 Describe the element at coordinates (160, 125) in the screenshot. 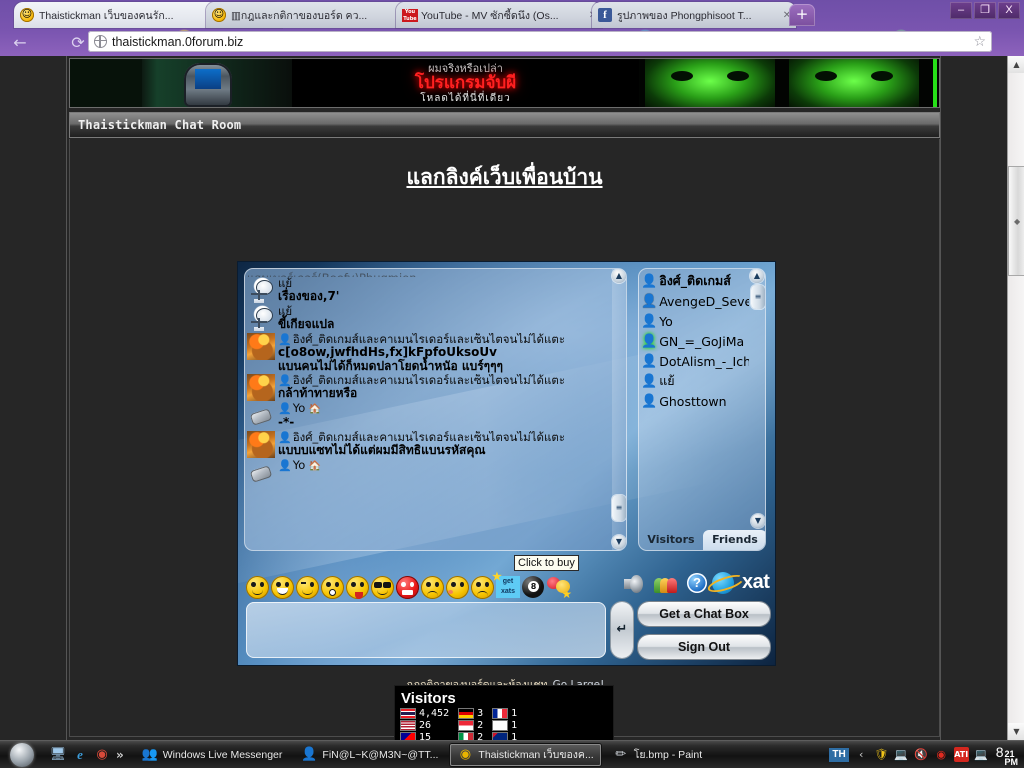

I see `section-title: Thaistickman Chat Room` at that location.